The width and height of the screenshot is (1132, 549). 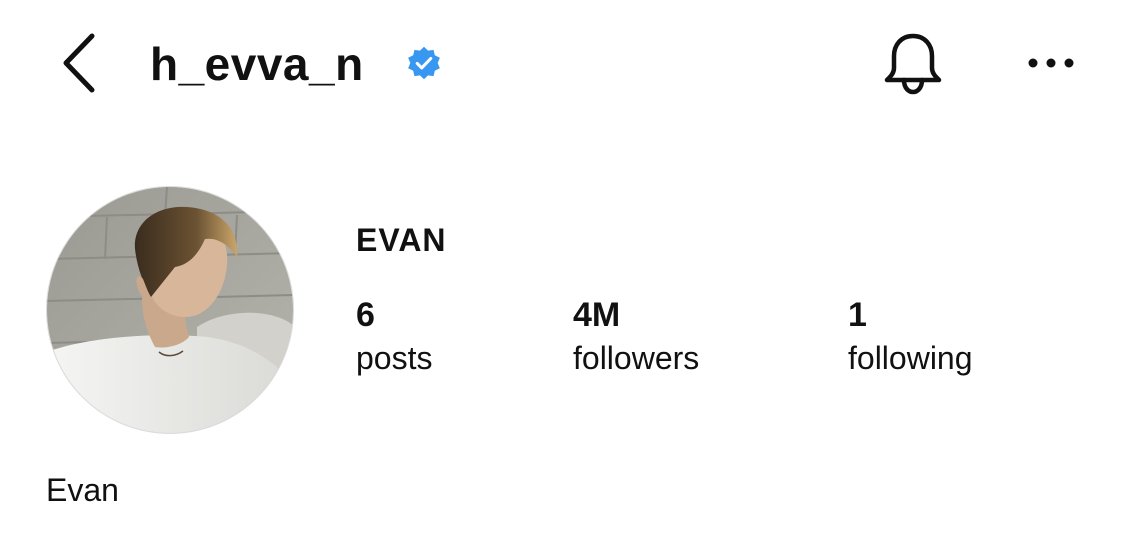 What do you see at coordinates (636, 358) in the screenshot?
I see `followers-label: followers` at bounding box center [636, 358].